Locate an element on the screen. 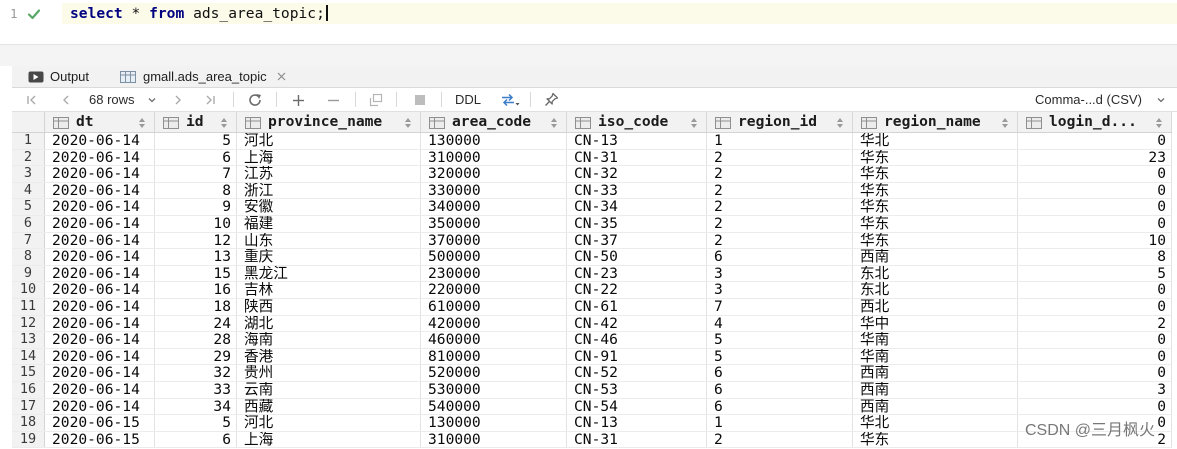 The height and width of the screenshot is (449, 1177). cell-province-name: 安徽 is located at coordinates (329, 207).